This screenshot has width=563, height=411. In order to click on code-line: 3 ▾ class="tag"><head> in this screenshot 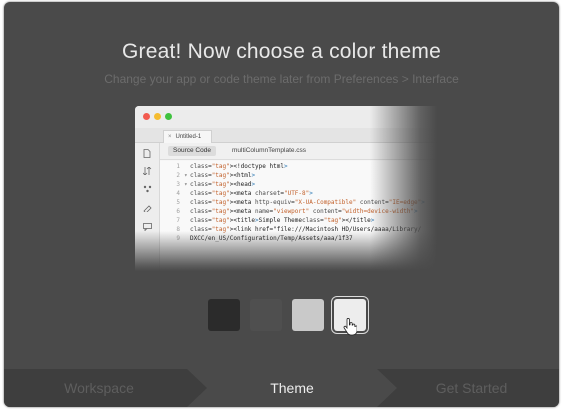, I will do `click(207, 185)`.